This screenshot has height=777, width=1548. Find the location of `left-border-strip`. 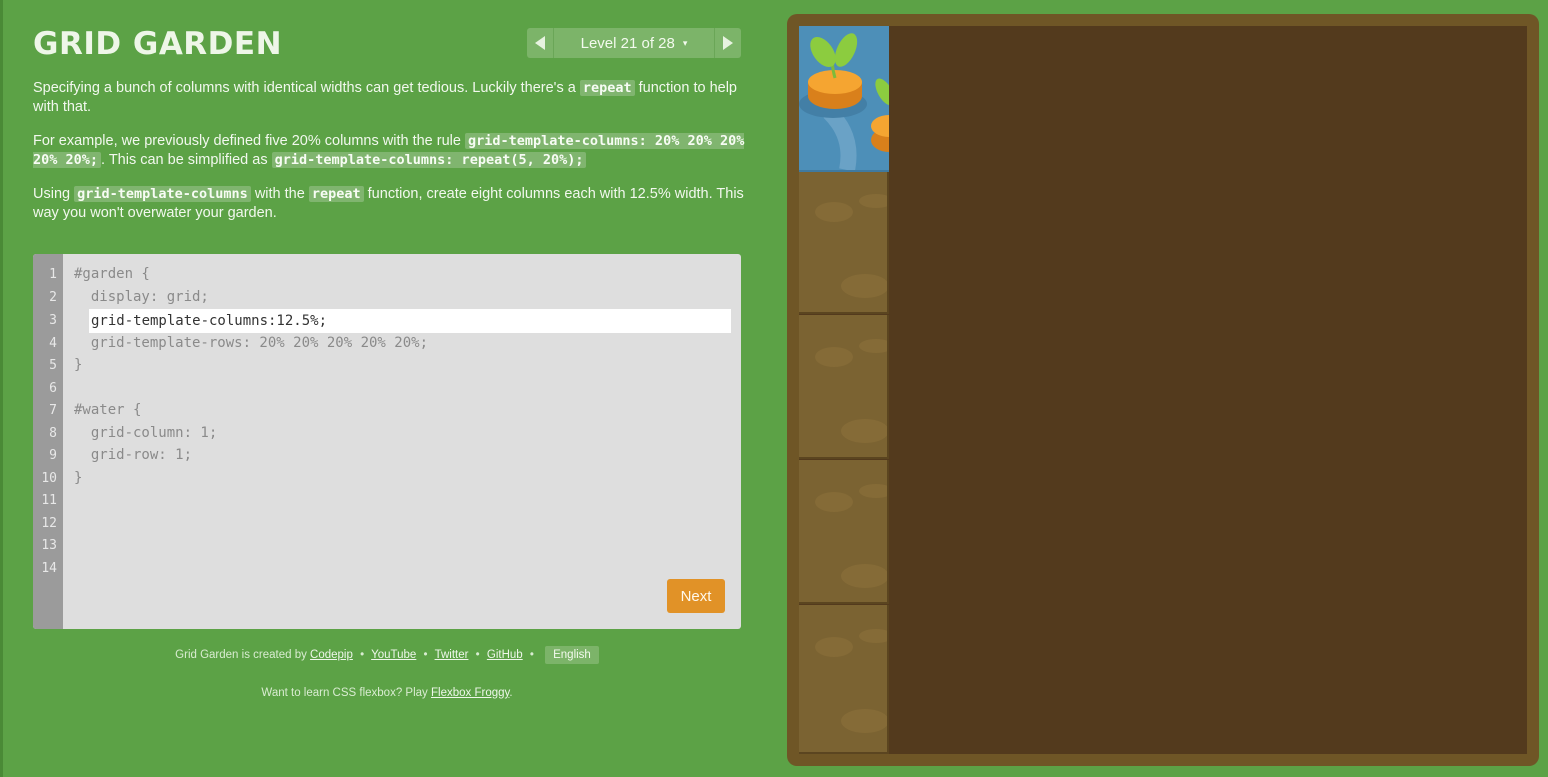

left-border-strip is located at coordinates (1, 388).